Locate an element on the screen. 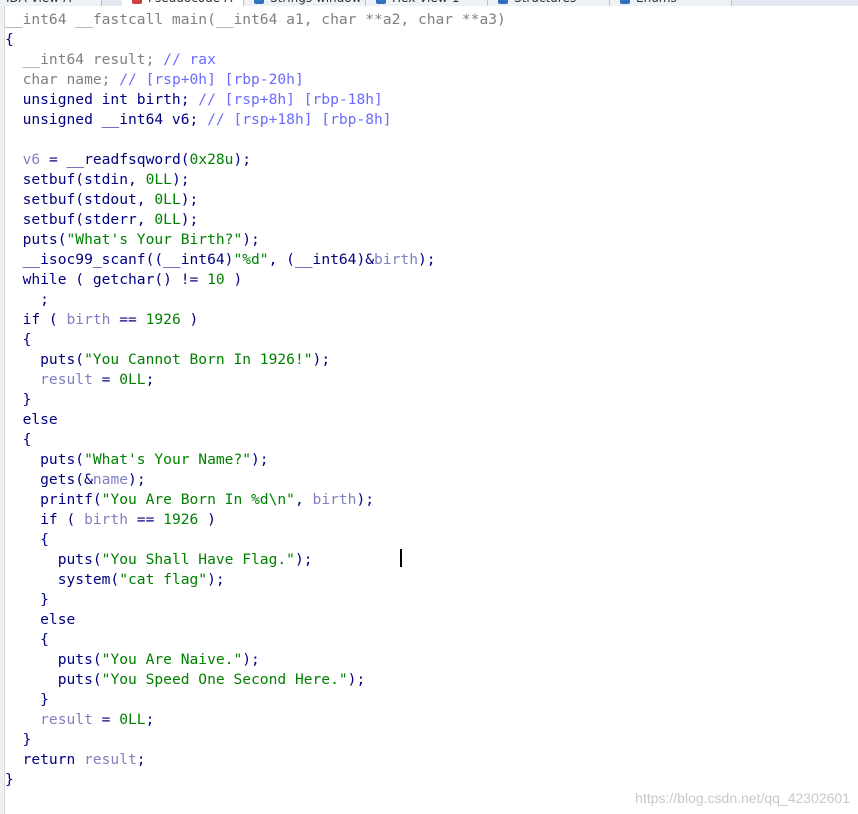 Image resolution: width=858 pixels, height=814 pixels. code-token: "You Speed One Second Here." is located at coordinates (224, 679).